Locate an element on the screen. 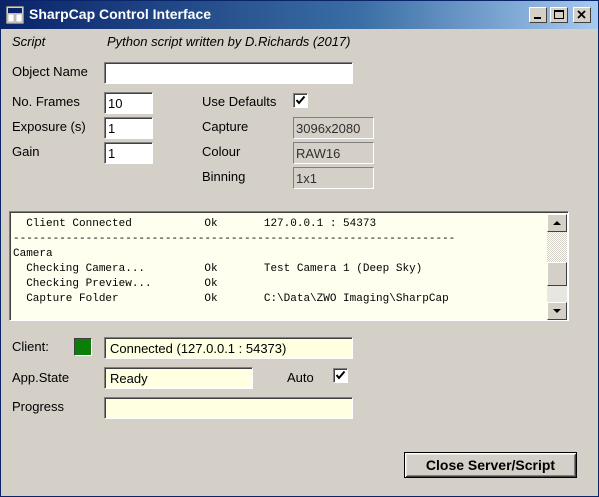 The image size is (599, 497). maximize-button is located at coordinates (559, 15).